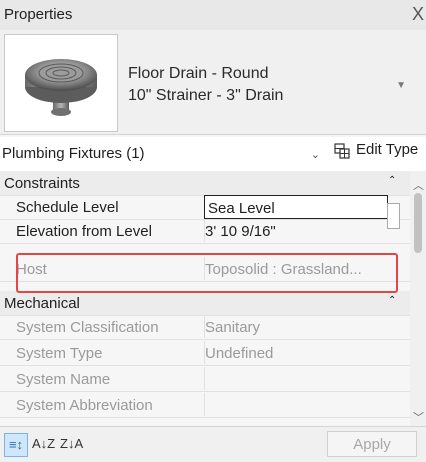 Image resolution: width=426 pixels, height=462 pixels. I want to click on edit-type-label: Edit Type, so click(387, 149).